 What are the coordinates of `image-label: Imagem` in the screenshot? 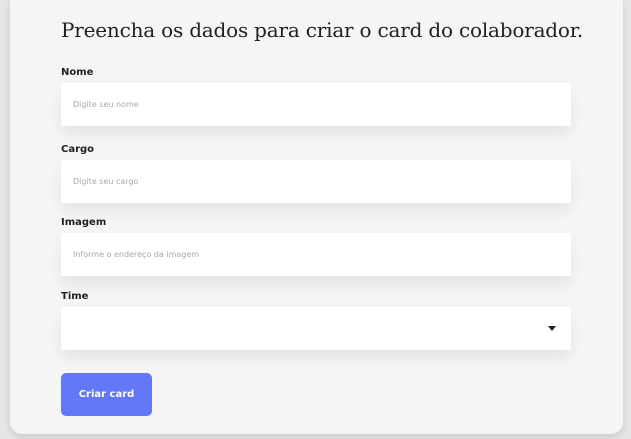 It's located at (84, 222).